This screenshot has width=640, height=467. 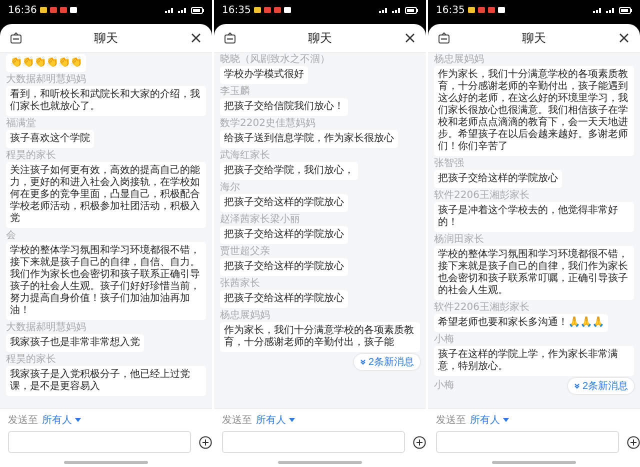 I want to click on message-bubble: 关注孩子如何更有效，高效的提高自己的能力，更好的和进入社会入岗接轨，在学校如何在更多的竞争里面，凸显自己，积极配合学校老师活动，积极参加社团活动，积极入党, so click(x=106, y=195).